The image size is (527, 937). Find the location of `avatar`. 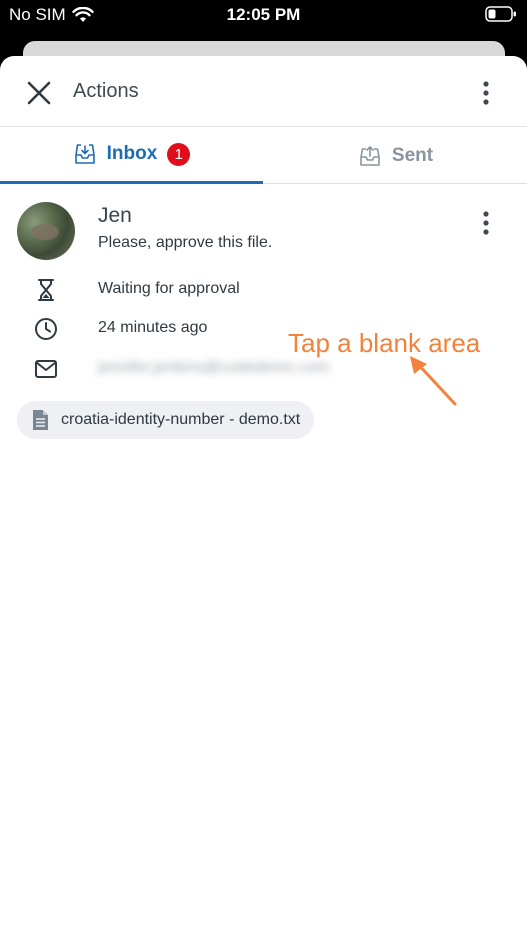

avatar is located at coordinates (46, 231).